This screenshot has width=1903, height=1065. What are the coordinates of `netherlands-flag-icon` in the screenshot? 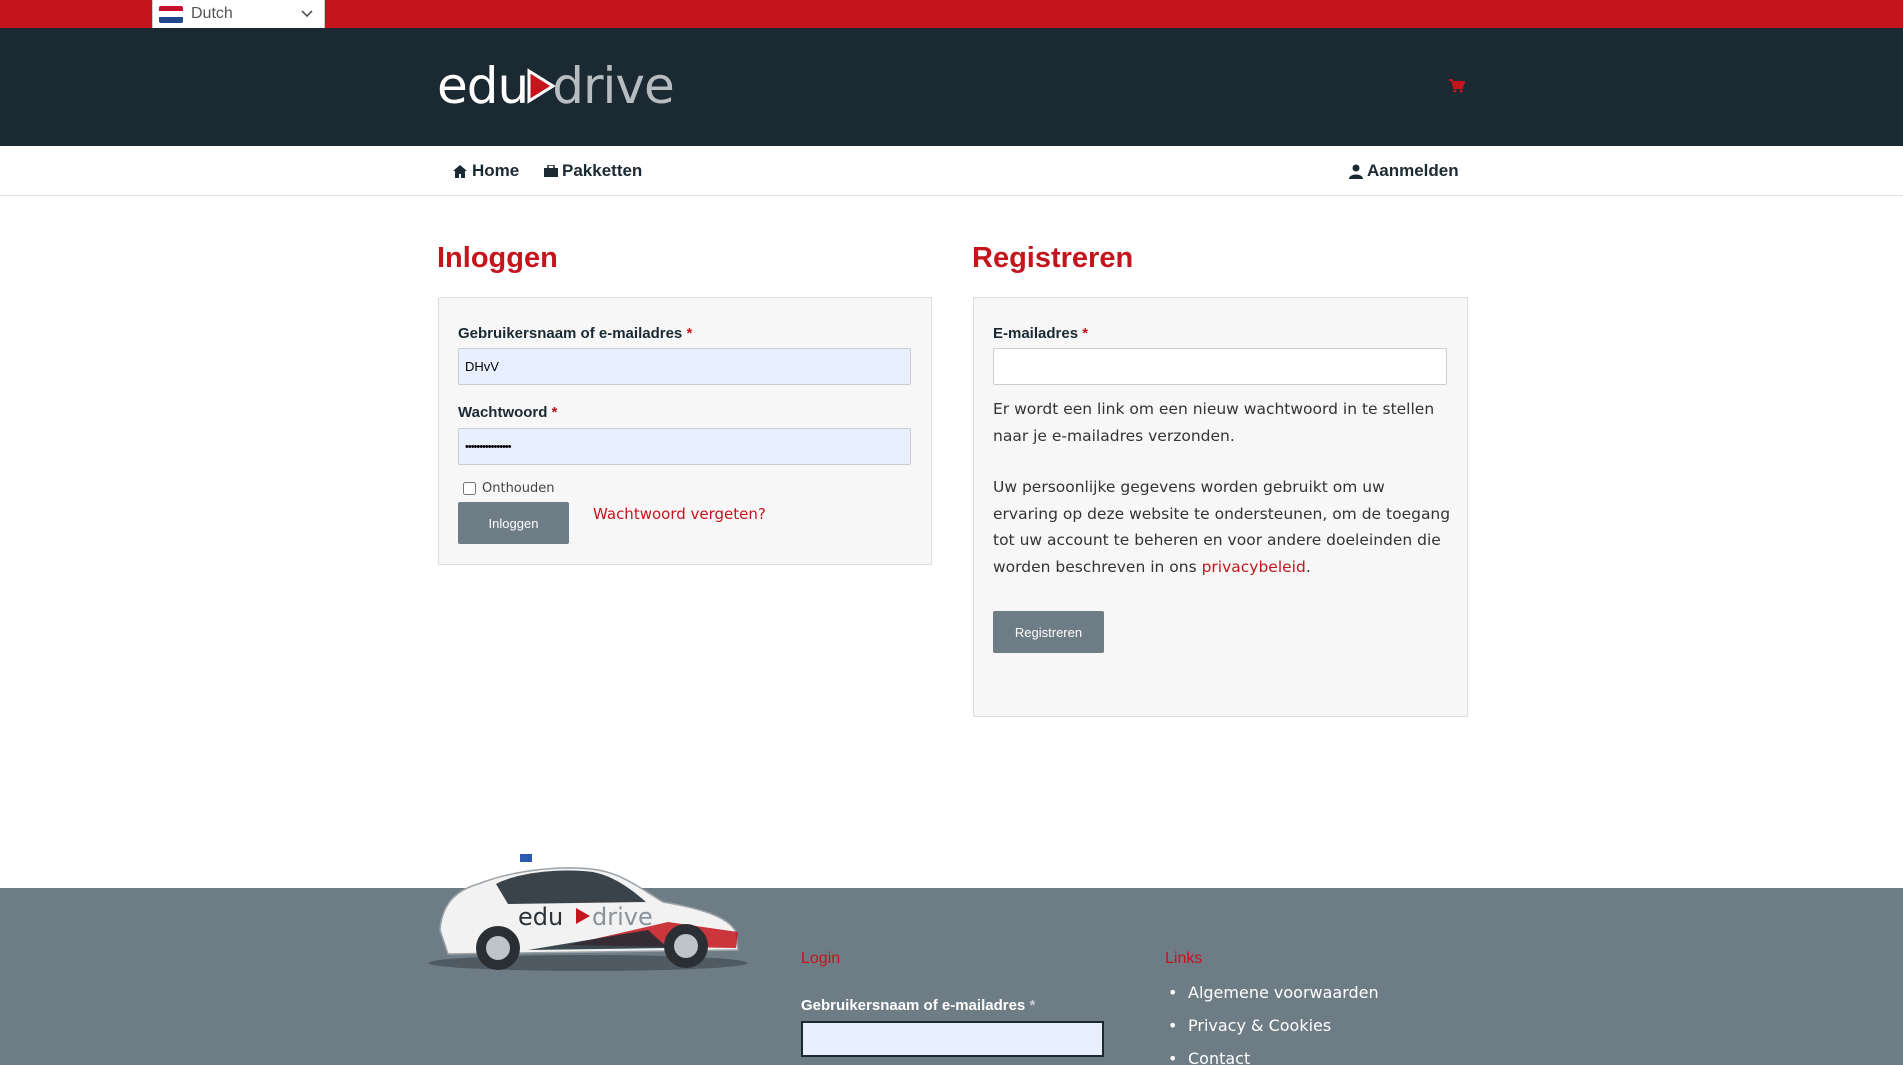 It's located at (171, 14).